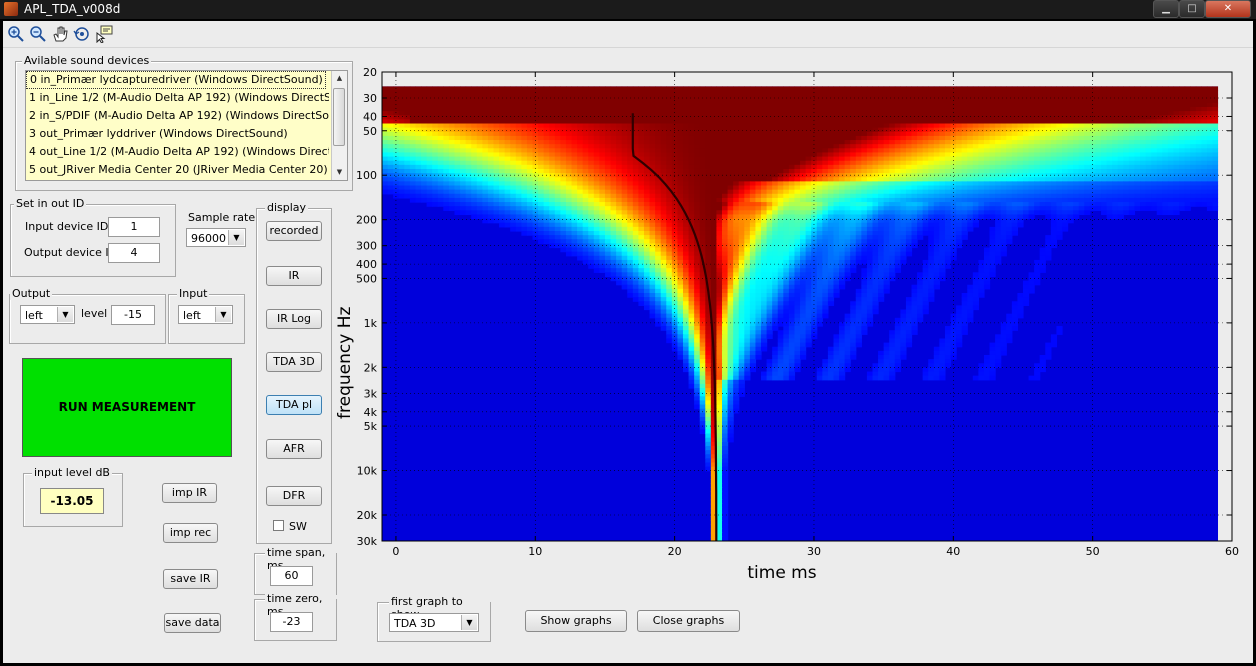  I want to click on minimize-button: ▁, so click(1166, 9).